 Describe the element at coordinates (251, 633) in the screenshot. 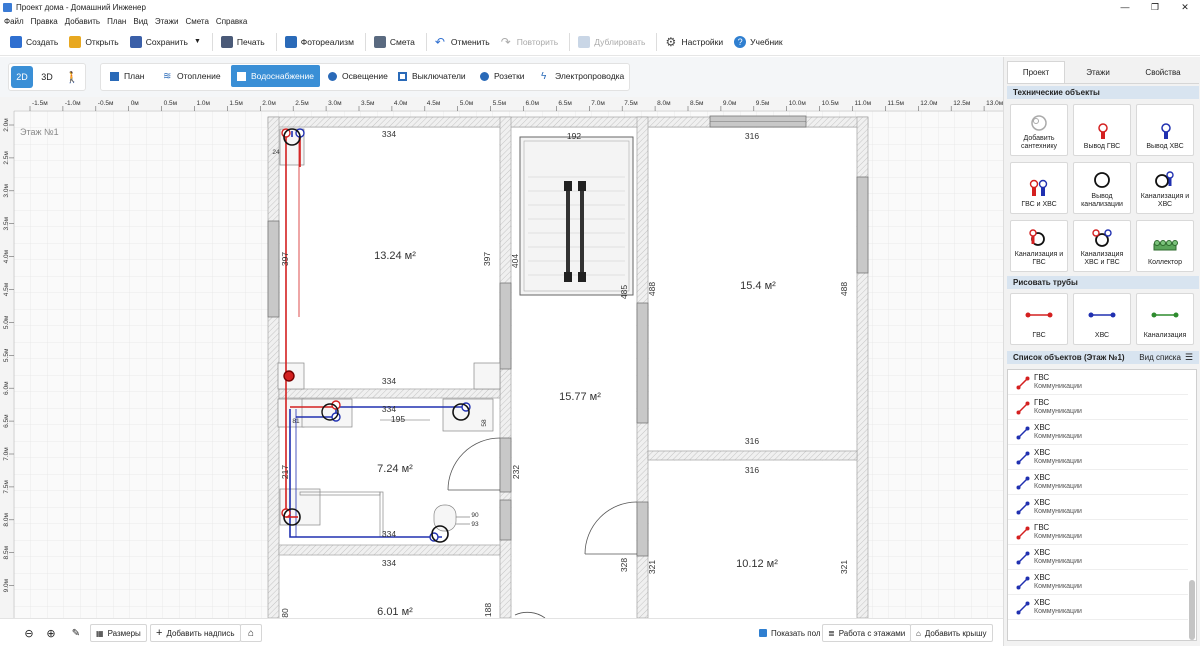

I see `home-icon: ⌂` at that location.